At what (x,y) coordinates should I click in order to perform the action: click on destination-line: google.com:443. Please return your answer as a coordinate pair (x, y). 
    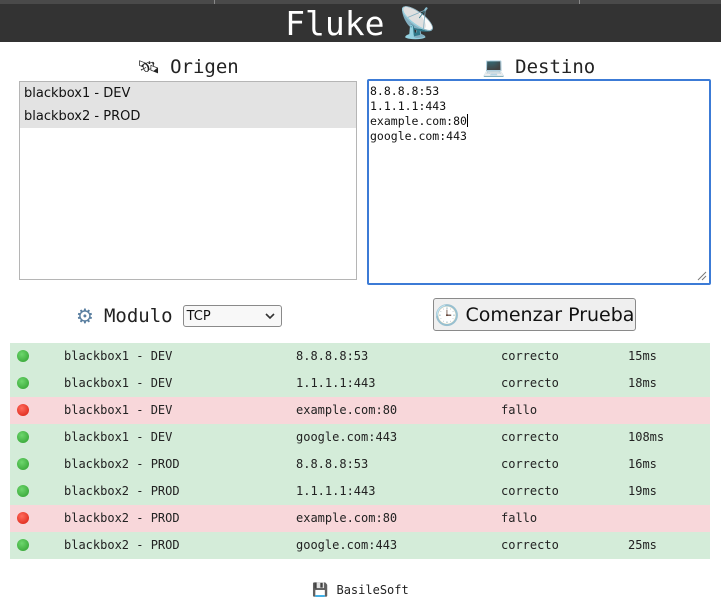
    Looking at the image, I should click on (418, 136).